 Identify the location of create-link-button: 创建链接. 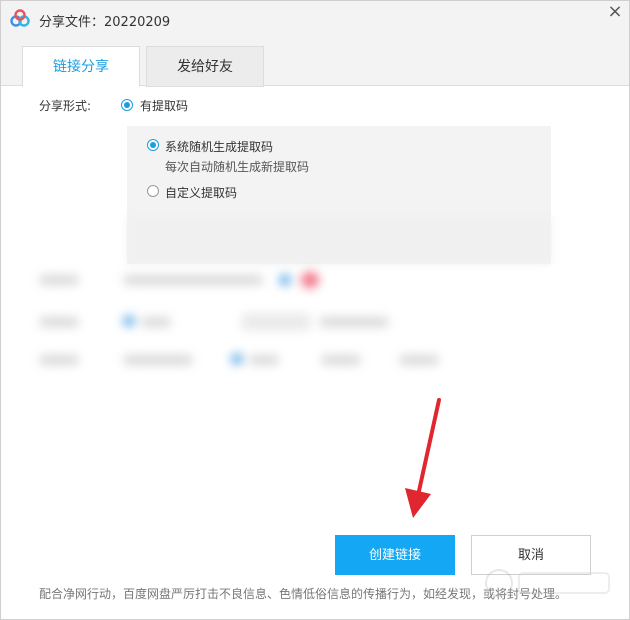
(395, 555).